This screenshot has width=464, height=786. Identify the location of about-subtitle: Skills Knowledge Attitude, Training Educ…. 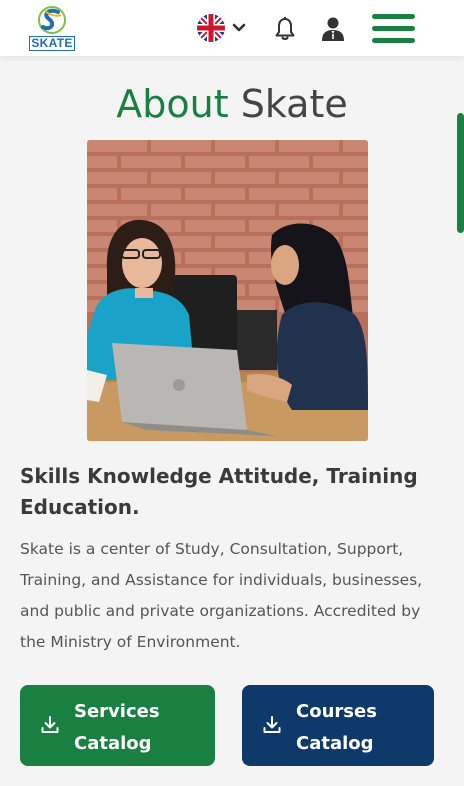
(219, 491).